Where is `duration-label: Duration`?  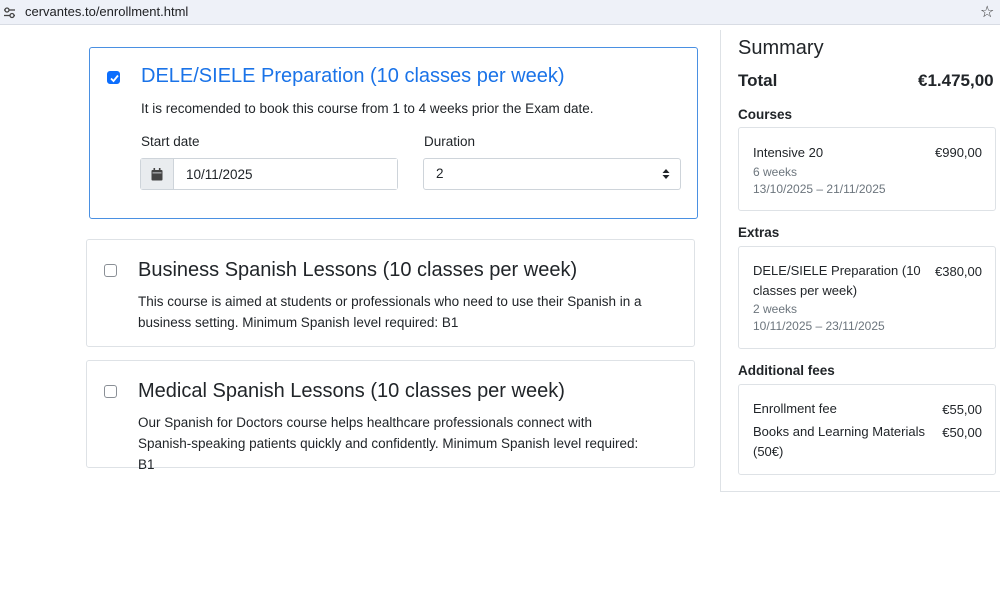 duration-label: Duration is located at coordinates (450, 141).